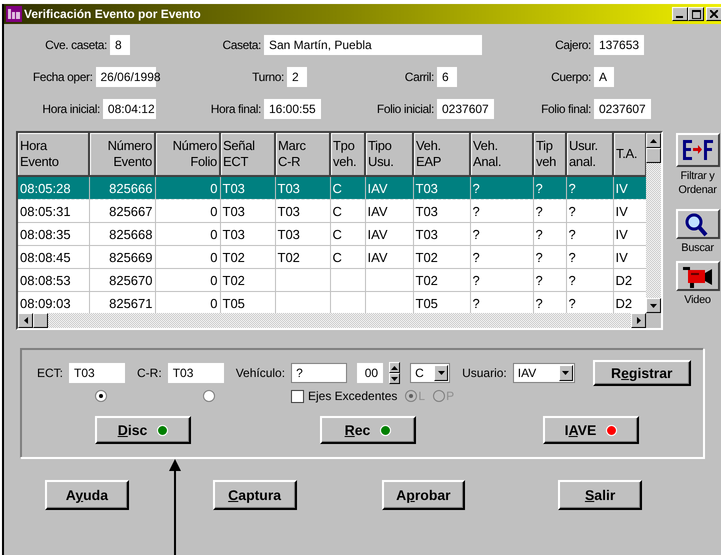 Image resolution: width=721 pixels, height=555 pixels. Describe the element at coordinates (292, 109) in the screenshot. I see `text-field: 16:00:55` at that location.